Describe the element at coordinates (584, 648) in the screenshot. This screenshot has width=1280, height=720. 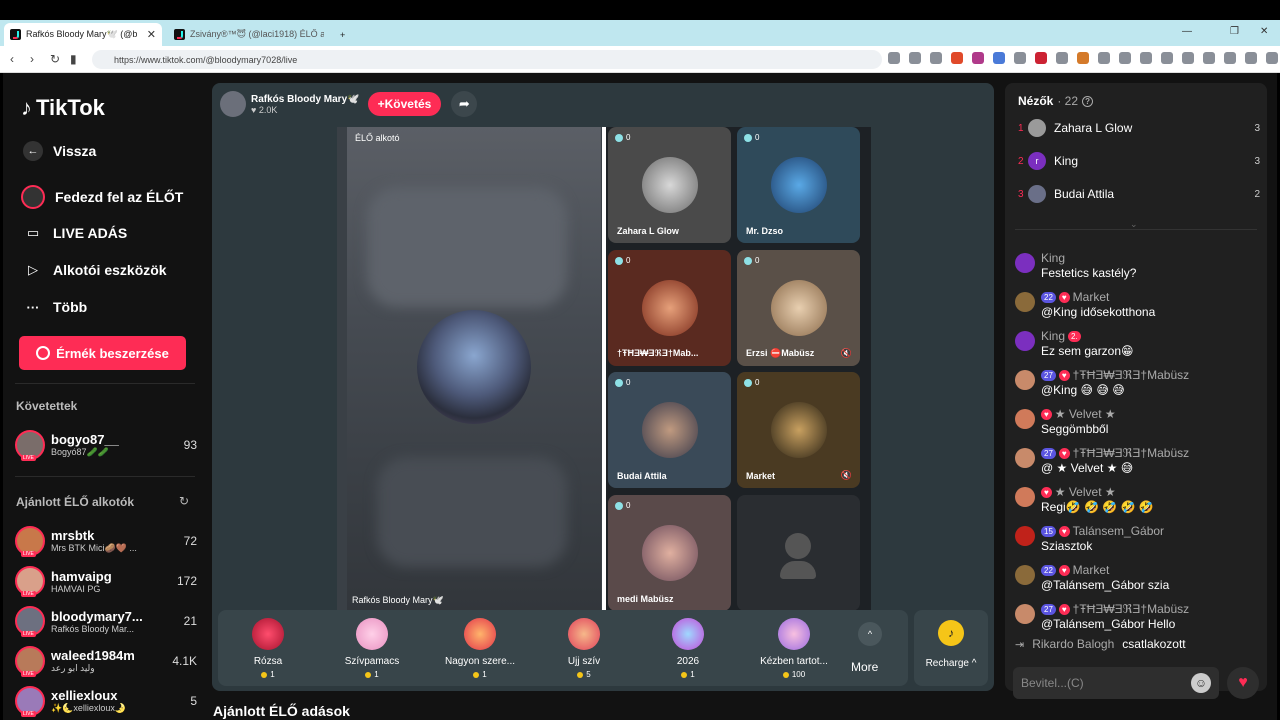
I see `gift-item: Ujj szív 5` at that location.